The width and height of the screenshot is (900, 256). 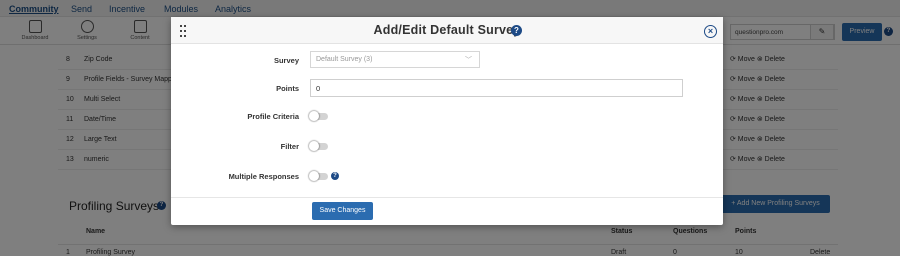 I want to click on filter-label: Filter, so click(x=289, y=146).